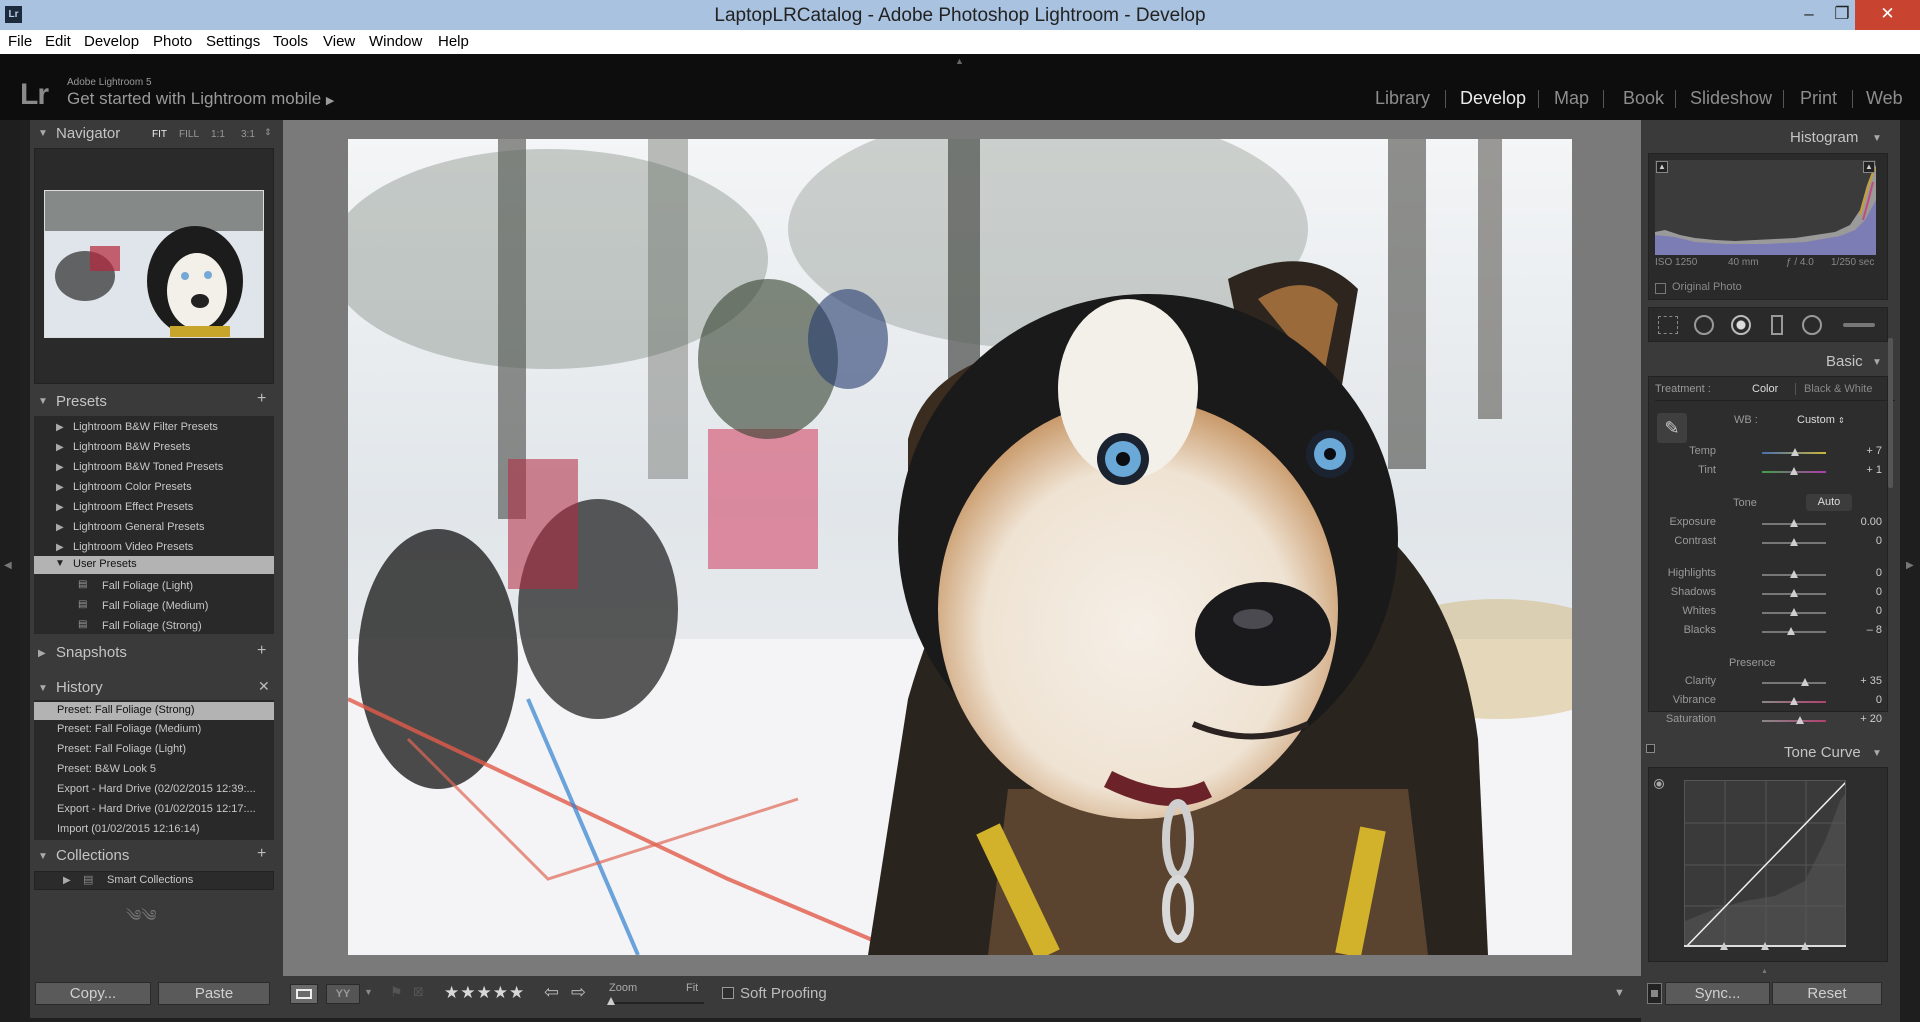 This screenshot has width=1920, height=1022. What do you see at coordinates (1659, 784) in the screenshot?
I see `target-adjustment-icon` at bounding box center [1659, 784].